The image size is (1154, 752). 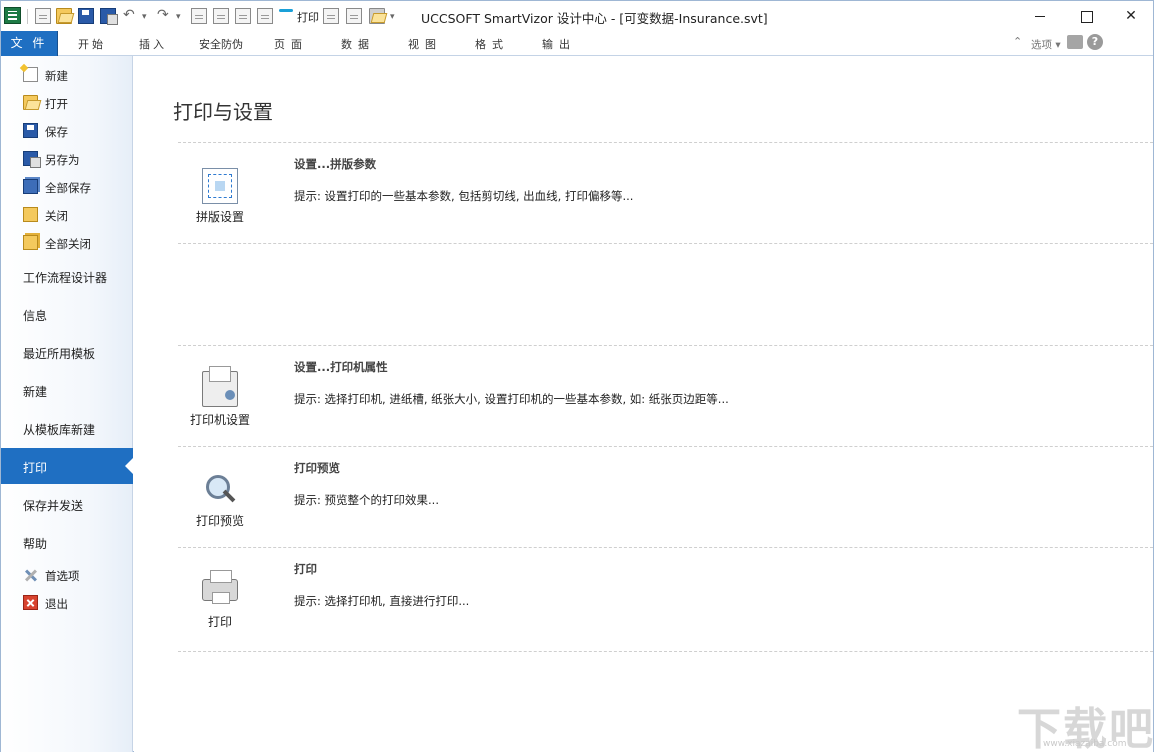 What do you see at coordinates (56, 132) in the screenshot?
I see `nav-save-label: 保存` at bounding box center [56, 132].